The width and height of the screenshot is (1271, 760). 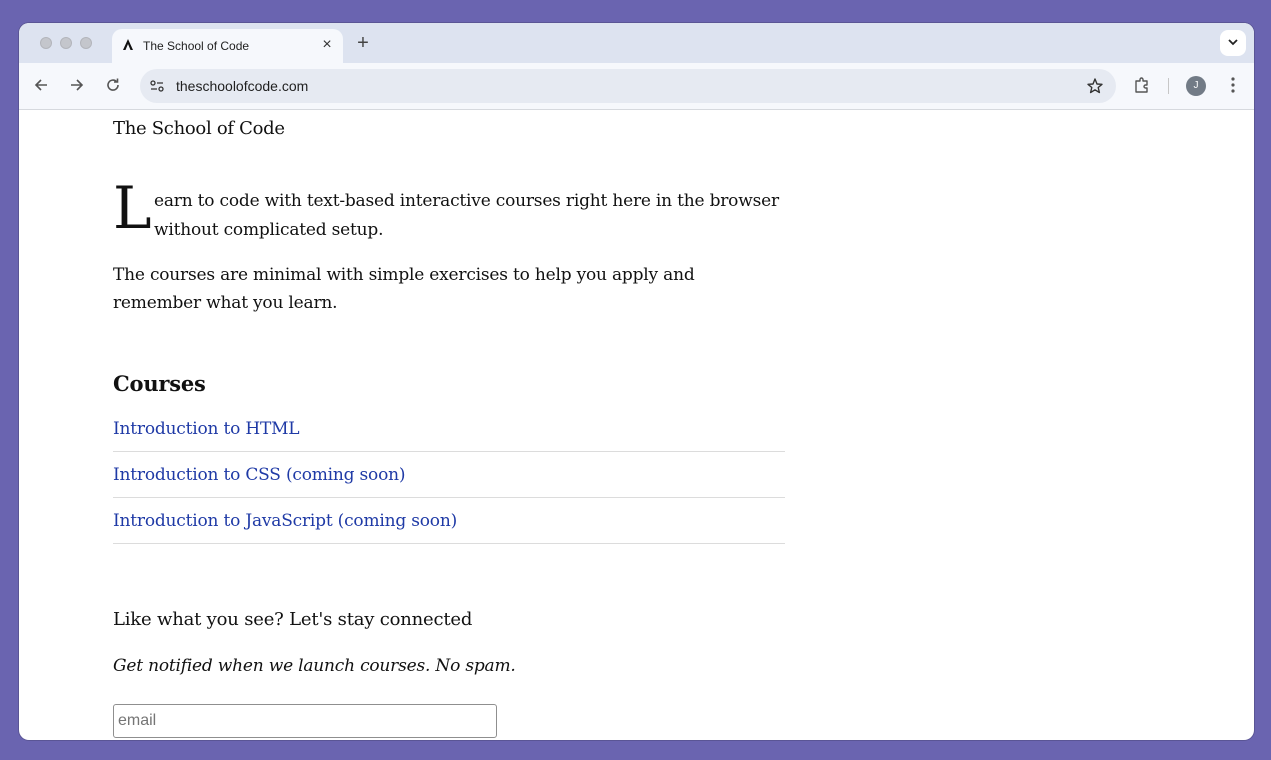 What do you see at coordinates (157, 86) in the screenshot?
I see `site-info-icon` at bounding box center [157, 86].